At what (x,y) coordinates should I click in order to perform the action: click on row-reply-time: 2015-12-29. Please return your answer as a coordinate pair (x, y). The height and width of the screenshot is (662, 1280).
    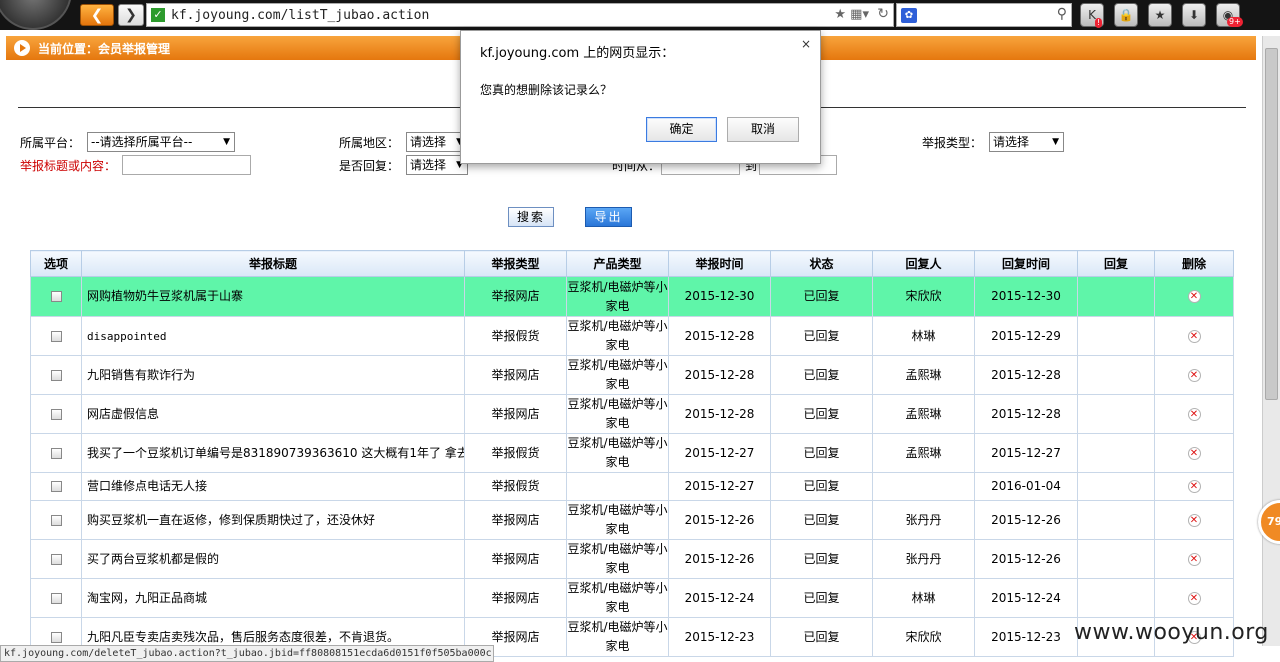
    Looking at the image, I should click on (1026, 336).